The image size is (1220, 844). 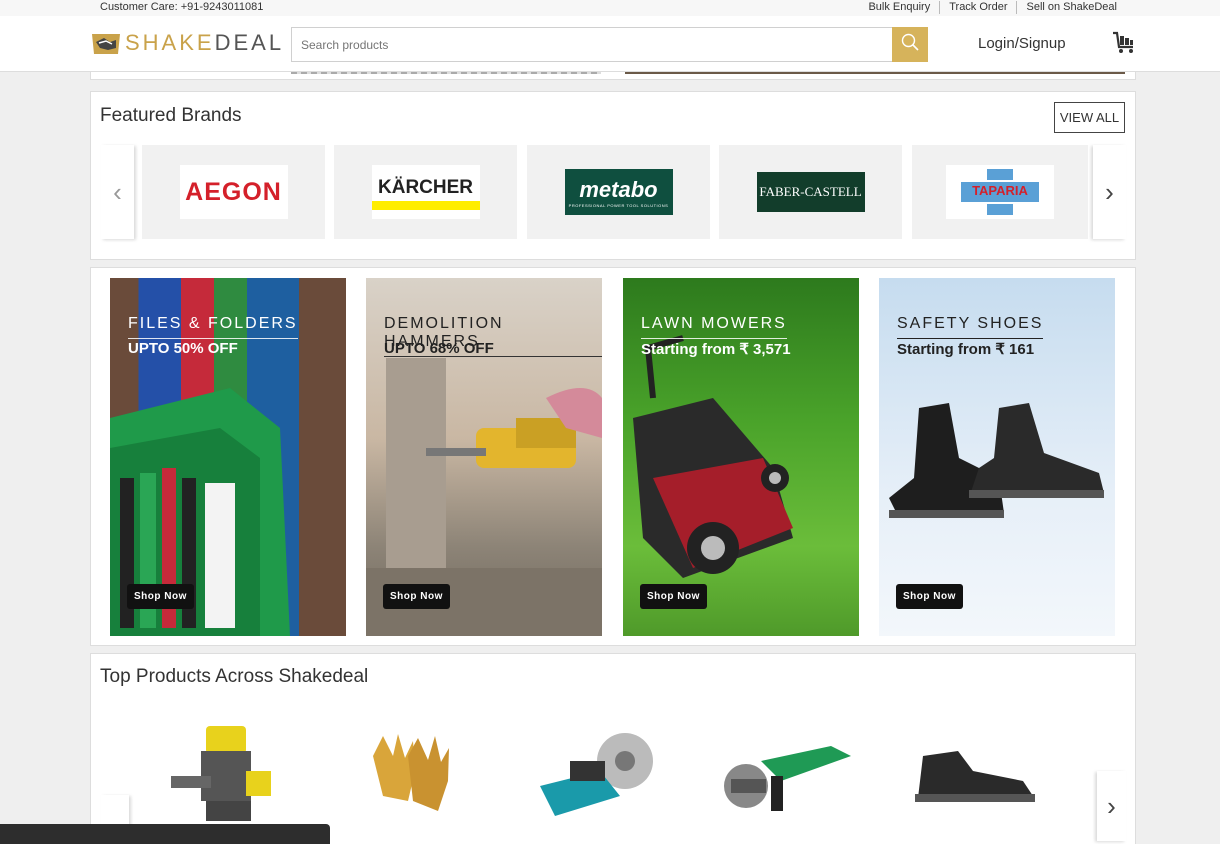 I want to click on logo-text: SHAKEDEAL, so click(x=204, y=43).